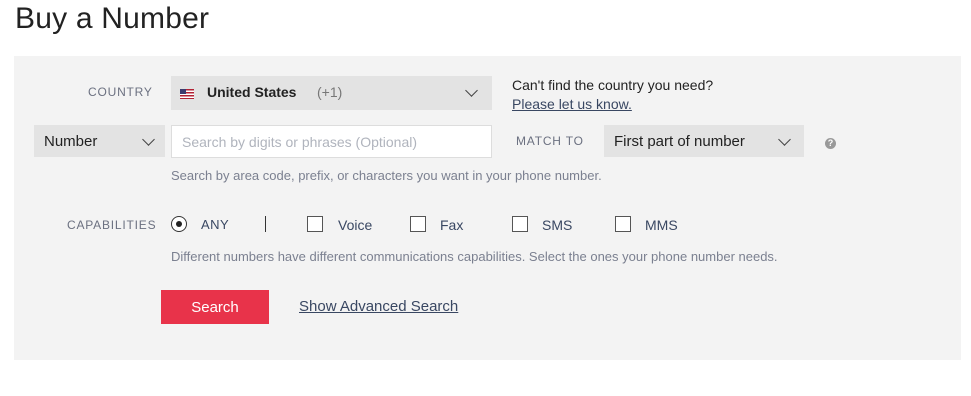 The height and width of the screenshot is (396, 971). Describe the element at coordinates (112, 18) in the screenshot. I see `page-title: Buy a Number` at that location.